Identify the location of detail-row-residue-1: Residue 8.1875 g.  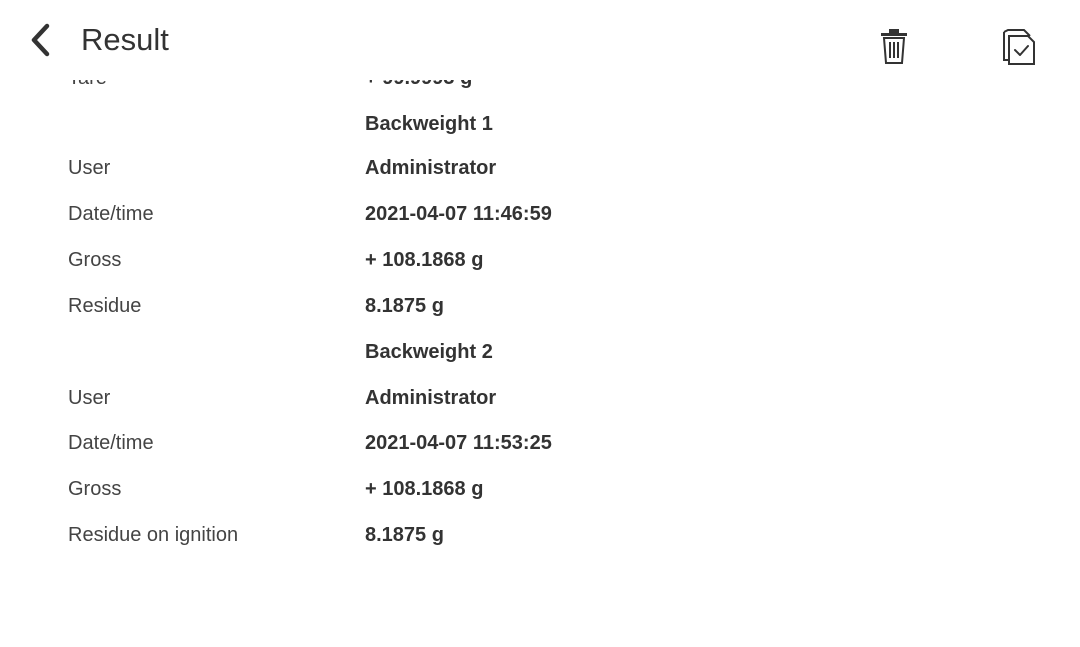
(540, 317).